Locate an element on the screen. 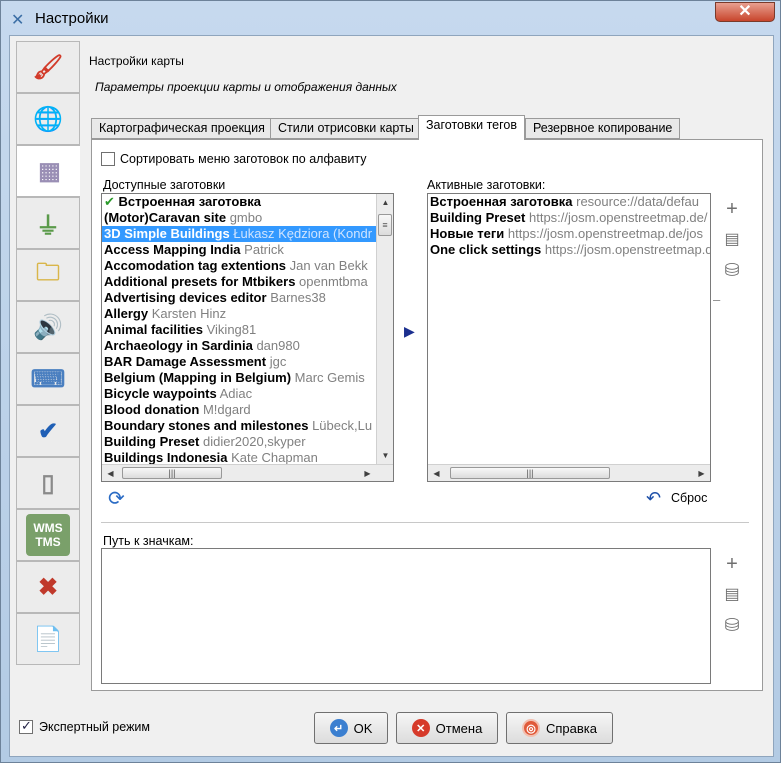 This screenshot has height=763, width=781. paintbrush-icon: 🖌 is located at coordinates (48, 67).